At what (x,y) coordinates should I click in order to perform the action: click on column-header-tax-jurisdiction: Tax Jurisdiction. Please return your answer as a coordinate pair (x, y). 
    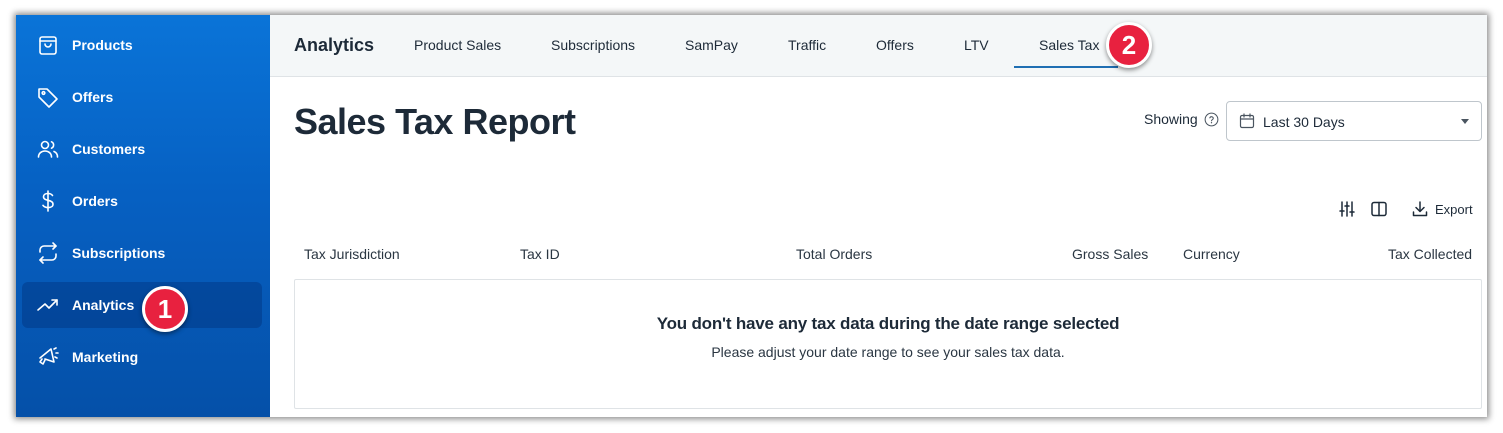
    Looking at the image, I should click on (352, 254).